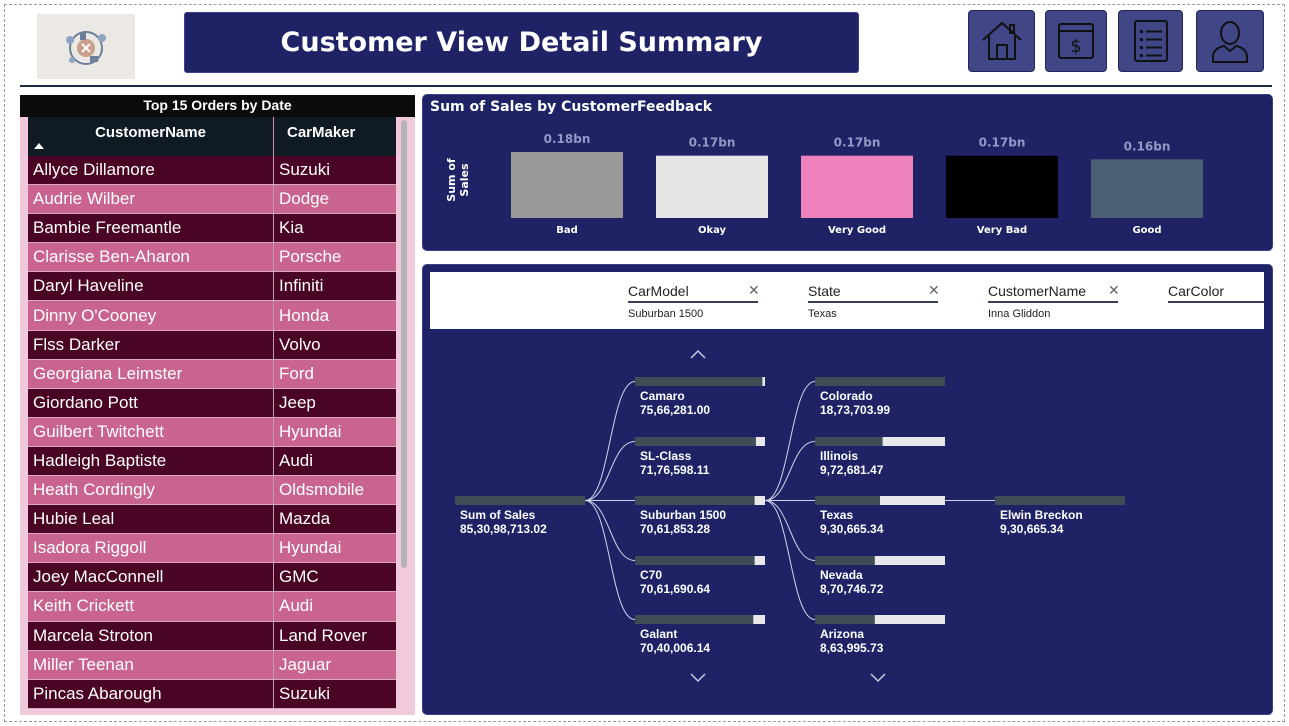  Describe the element at coordinates (322, 490) in the screenshot. I see `cell-carmaker: Oldsmobile` at that location.